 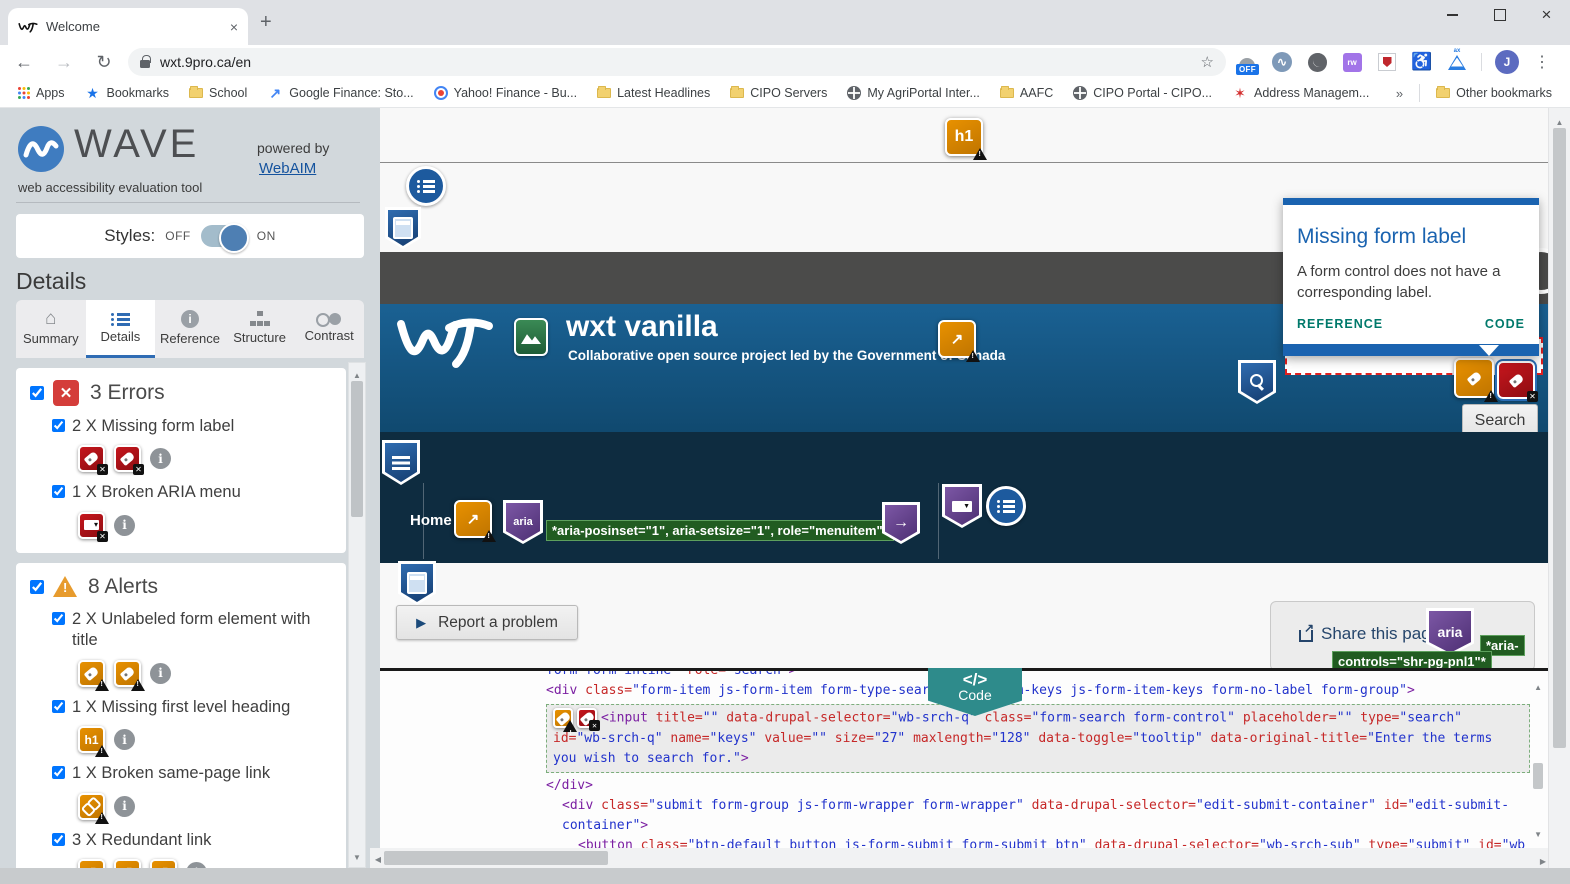 What do you see at coordinates (778, 93) in the screenshot?
I see `bookmark-item: CIPO Servers` at bounding box center [778, 93].